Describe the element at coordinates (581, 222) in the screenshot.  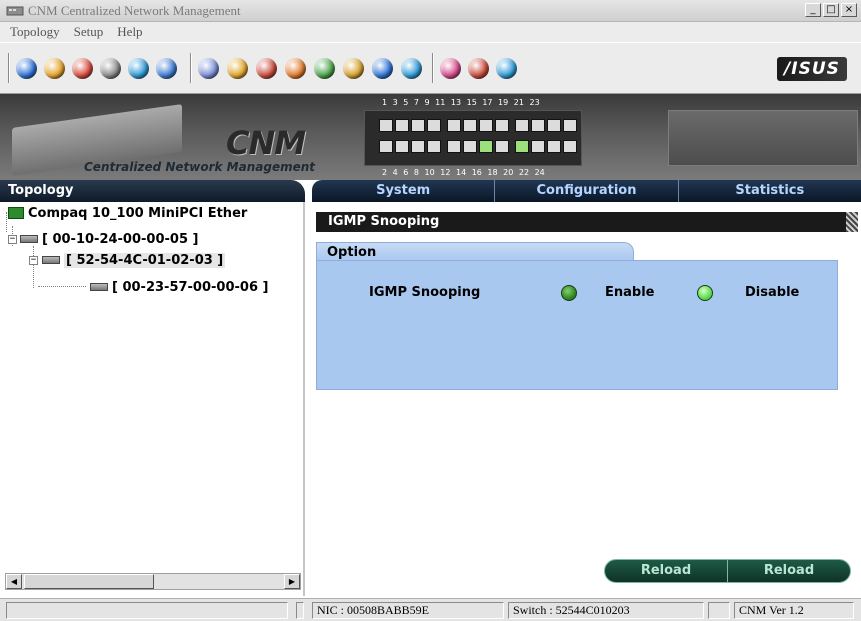
I see `section-header: IGMP Snooping` at that location.